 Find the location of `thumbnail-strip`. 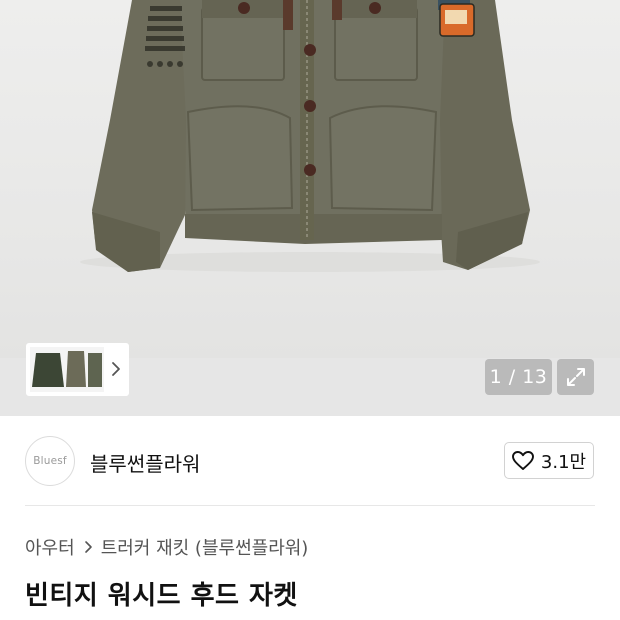

thumbnail-strip is located at coordinates (77, 369).